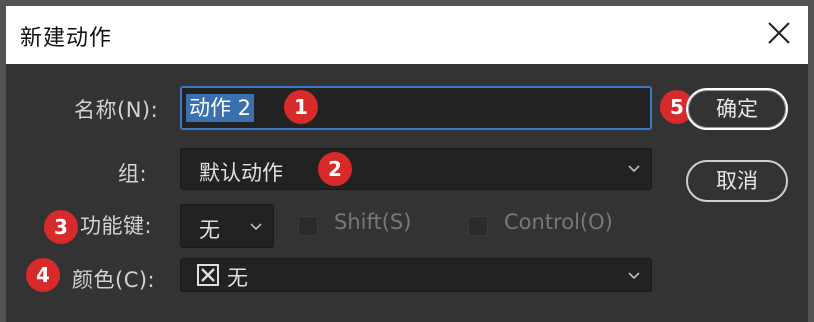 The width and height of the screenshot is (814, 322). I want to click on function-key-select: 无, so click(227, 226).